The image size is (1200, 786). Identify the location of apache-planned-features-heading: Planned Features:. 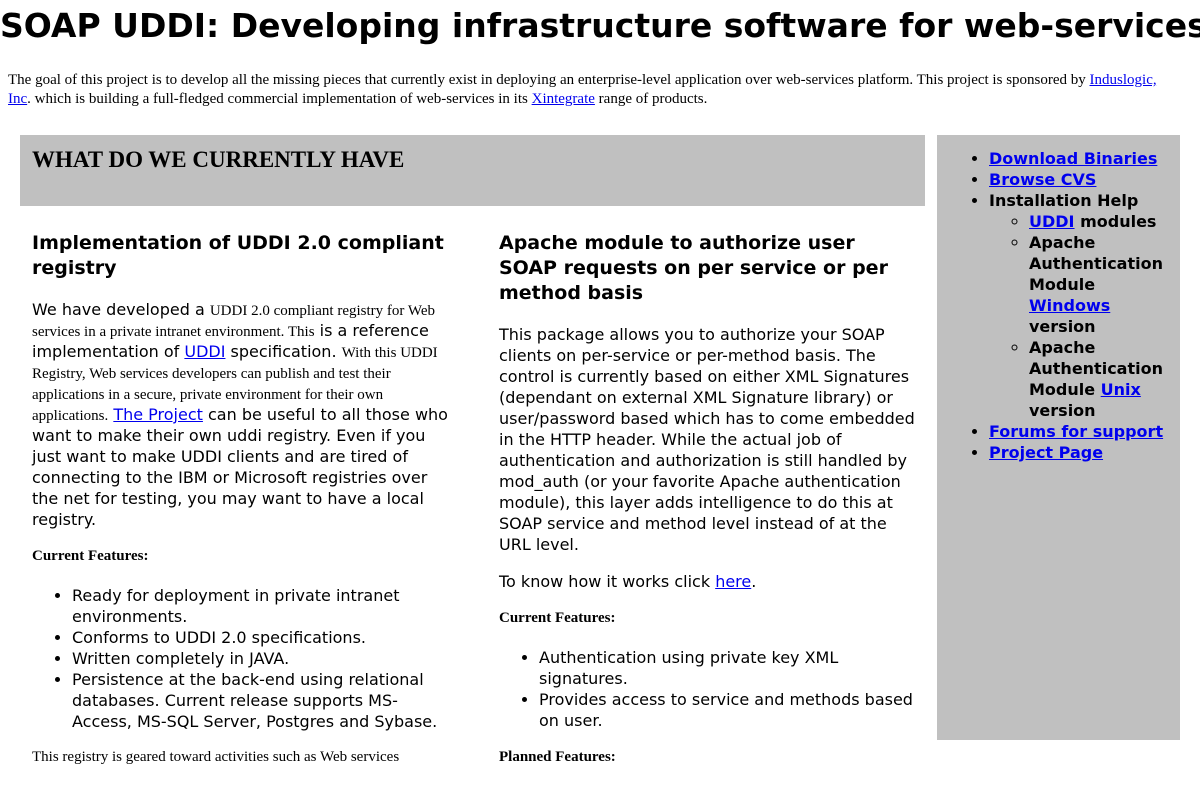
(557, 757).